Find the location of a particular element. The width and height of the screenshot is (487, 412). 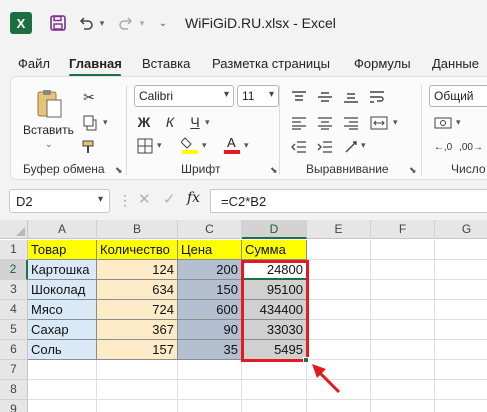

orientation-dropdown-icon: ▾ is located at coordinates (363, 145).